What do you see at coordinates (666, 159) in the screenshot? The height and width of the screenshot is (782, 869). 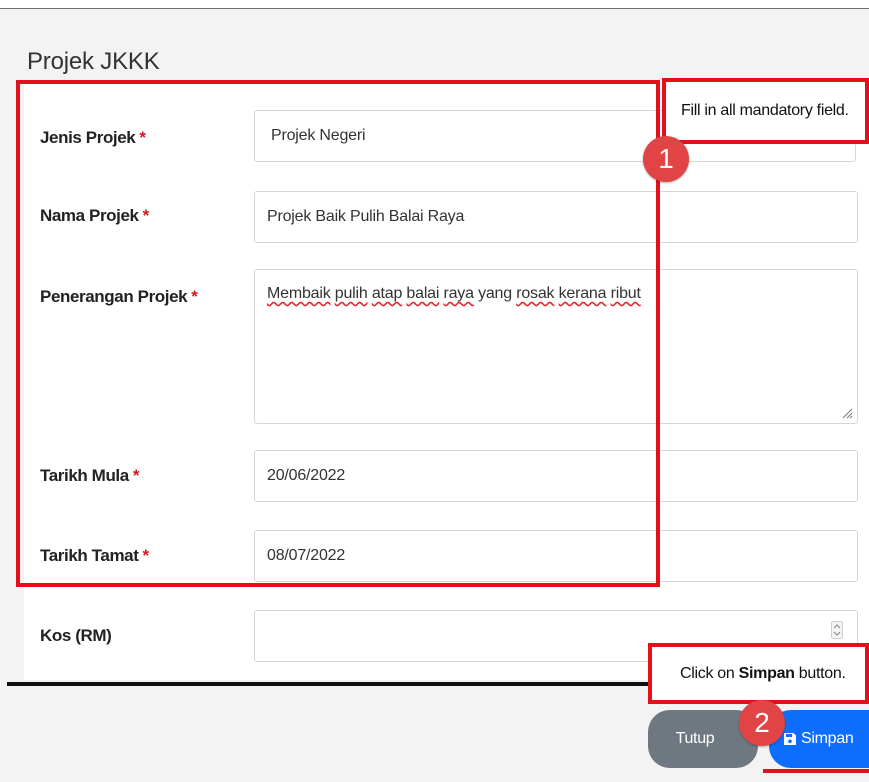 I see `step1-badge: 1` at bounding box center [666, 159].